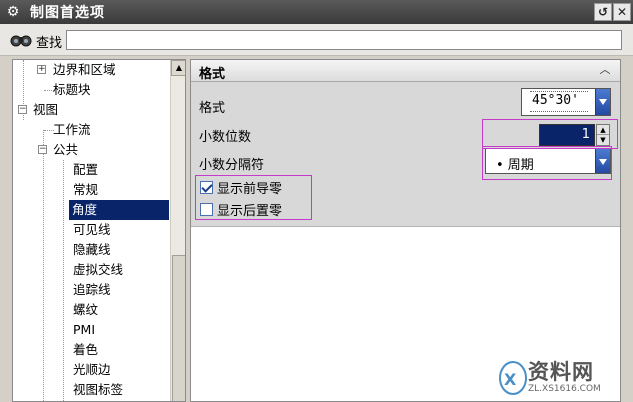 The height and width of the screenshot is (402, 633). I want to click on decimals-label: 小数位数, so click(225, 137).